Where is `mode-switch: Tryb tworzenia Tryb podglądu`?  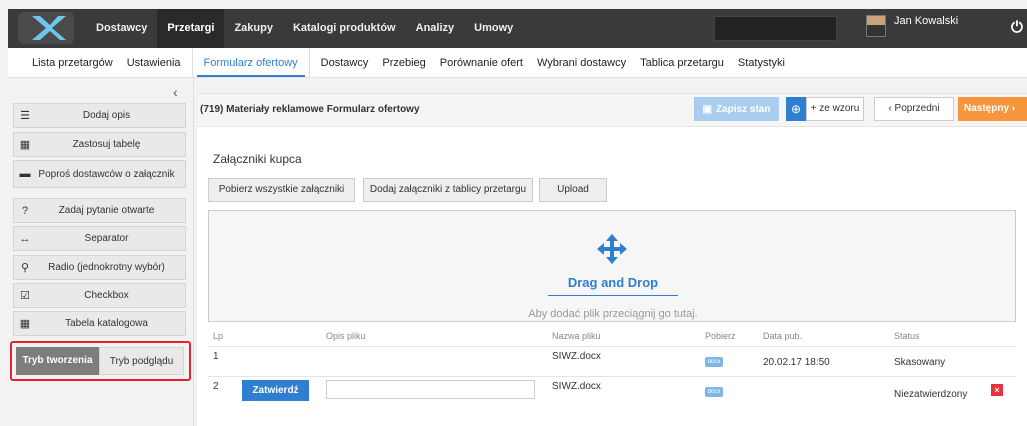 mode-switch: Tryb tworzenia Tryb podglądu is located at coordinates (100, 361).